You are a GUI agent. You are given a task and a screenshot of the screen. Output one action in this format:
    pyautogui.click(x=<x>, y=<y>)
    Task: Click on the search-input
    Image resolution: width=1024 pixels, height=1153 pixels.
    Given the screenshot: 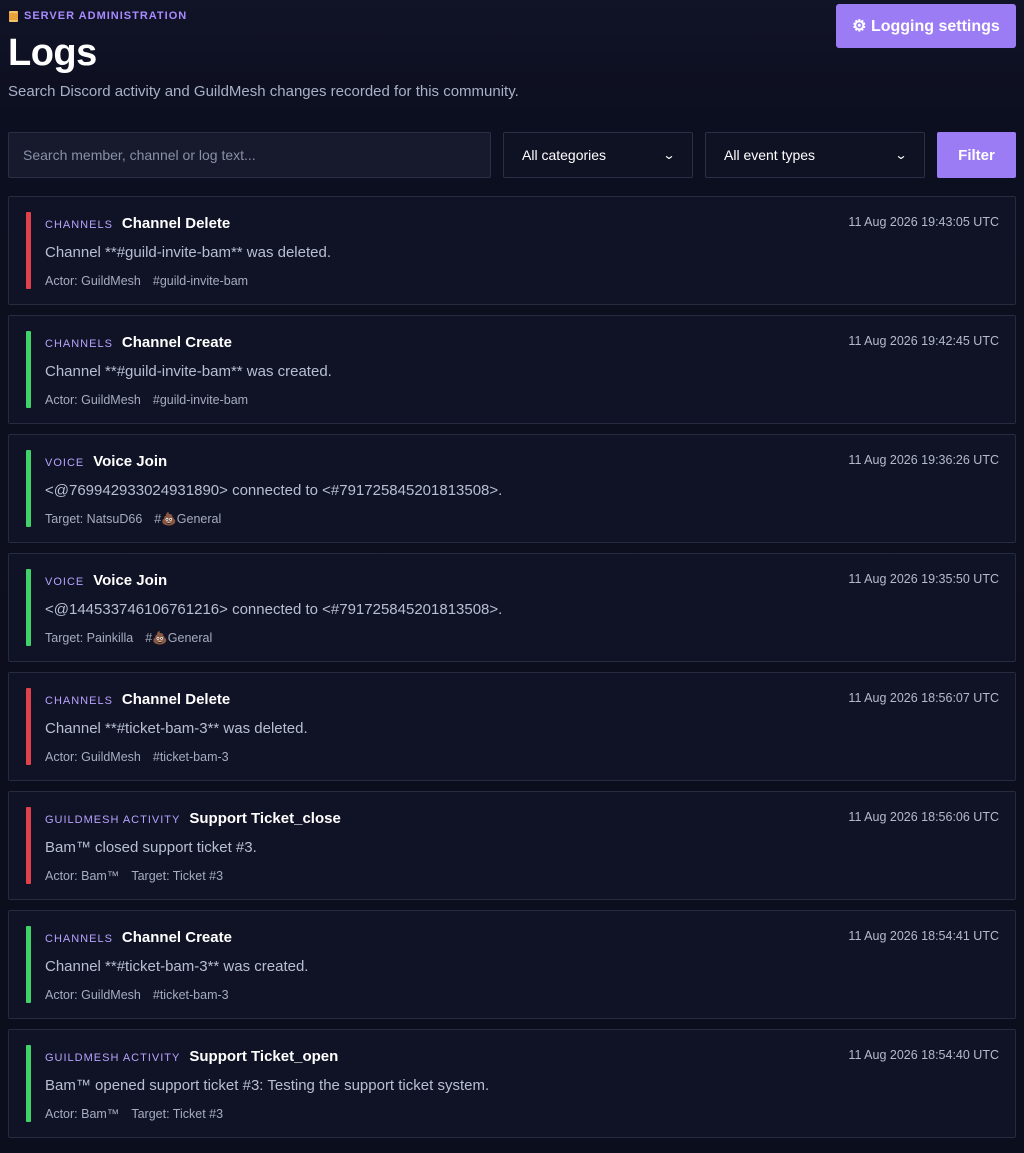 What is the action you would take?
    pyautogui.click(x=249, y=155)
    